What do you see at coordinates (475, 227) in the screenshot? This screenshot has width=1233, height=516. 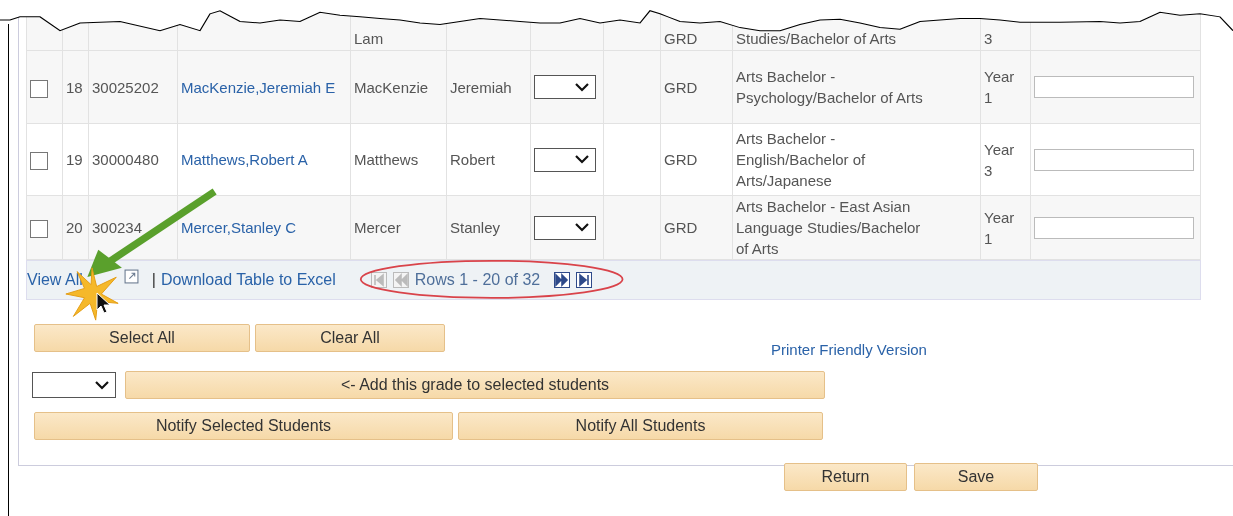 I see `table-cell: Stanley` at bounding box center [475, 227].